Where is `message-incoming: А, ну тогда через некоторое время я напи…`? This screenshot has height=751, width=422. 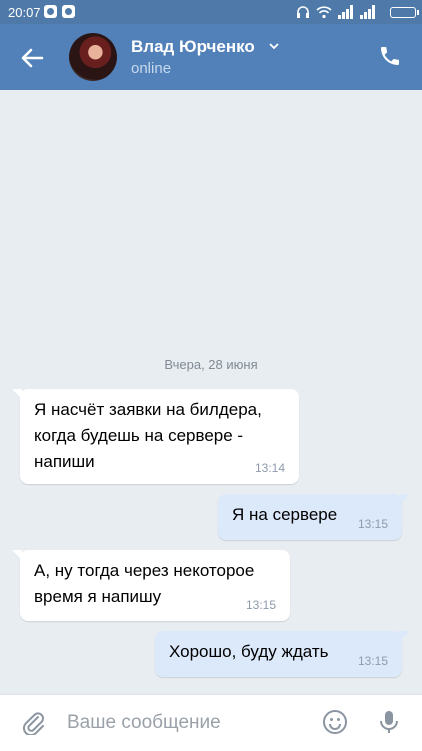 message-incoming: А, ну тогда через некоторое время я напи… is located at coordinates (151, 585).